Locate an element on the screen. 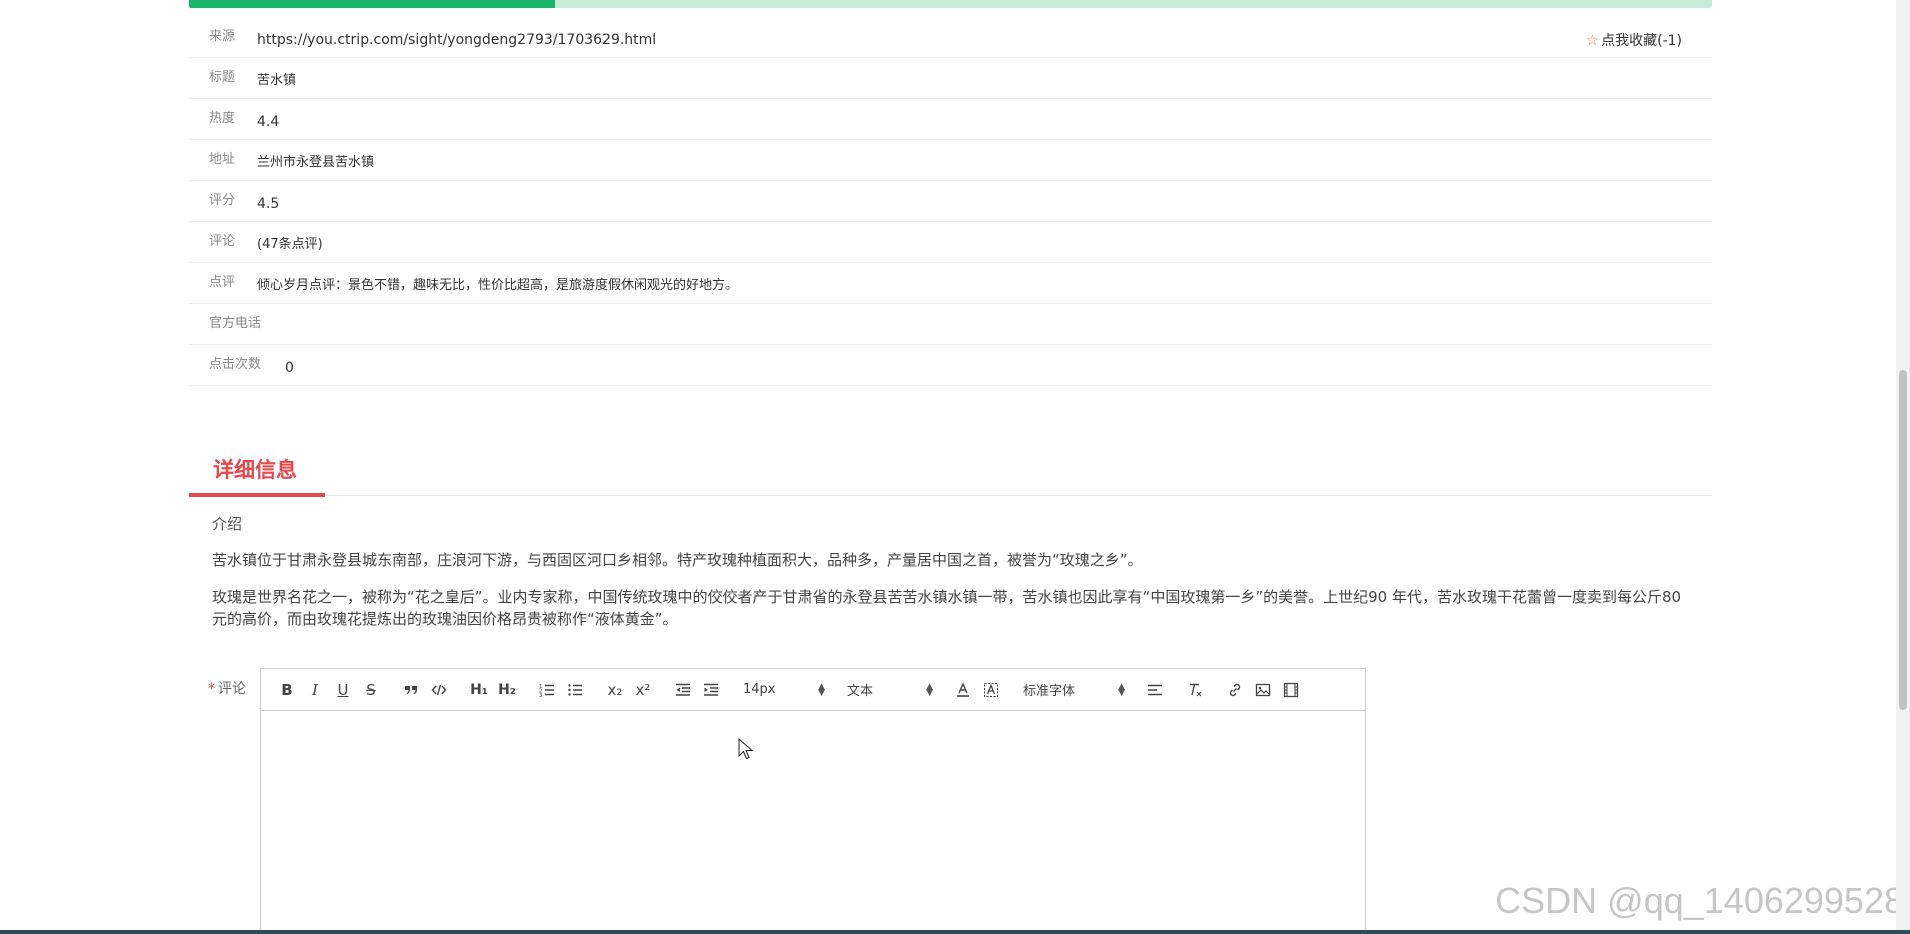 This screenshot has height=934, width=1910. vertical-scrollbar is located at coordinates (1903, 467).